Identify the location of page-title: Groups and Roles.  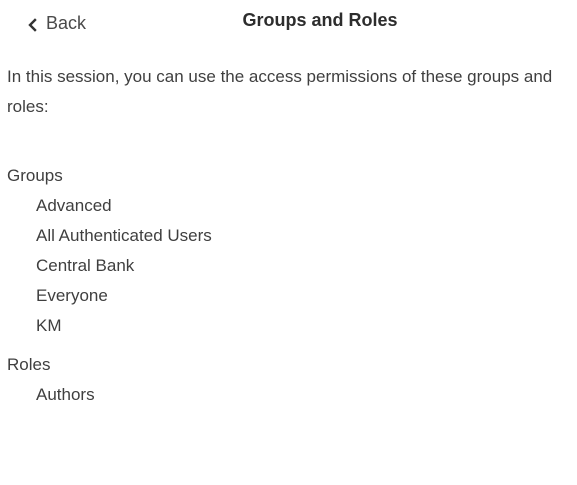
(320, 20).